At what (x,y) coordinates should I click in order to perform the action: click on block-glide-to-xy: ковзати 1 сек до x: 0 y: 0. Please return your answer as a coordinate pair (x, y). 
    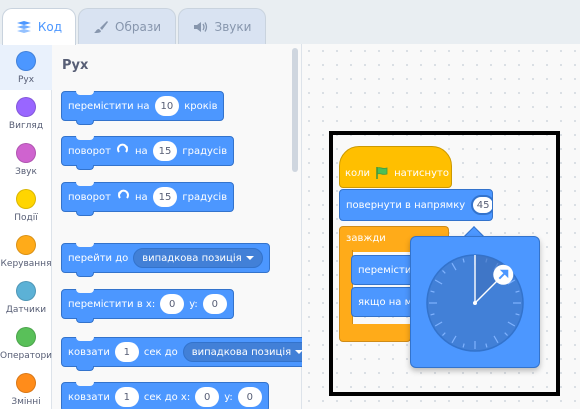
    Looking at the image, I should click on (165, 395).